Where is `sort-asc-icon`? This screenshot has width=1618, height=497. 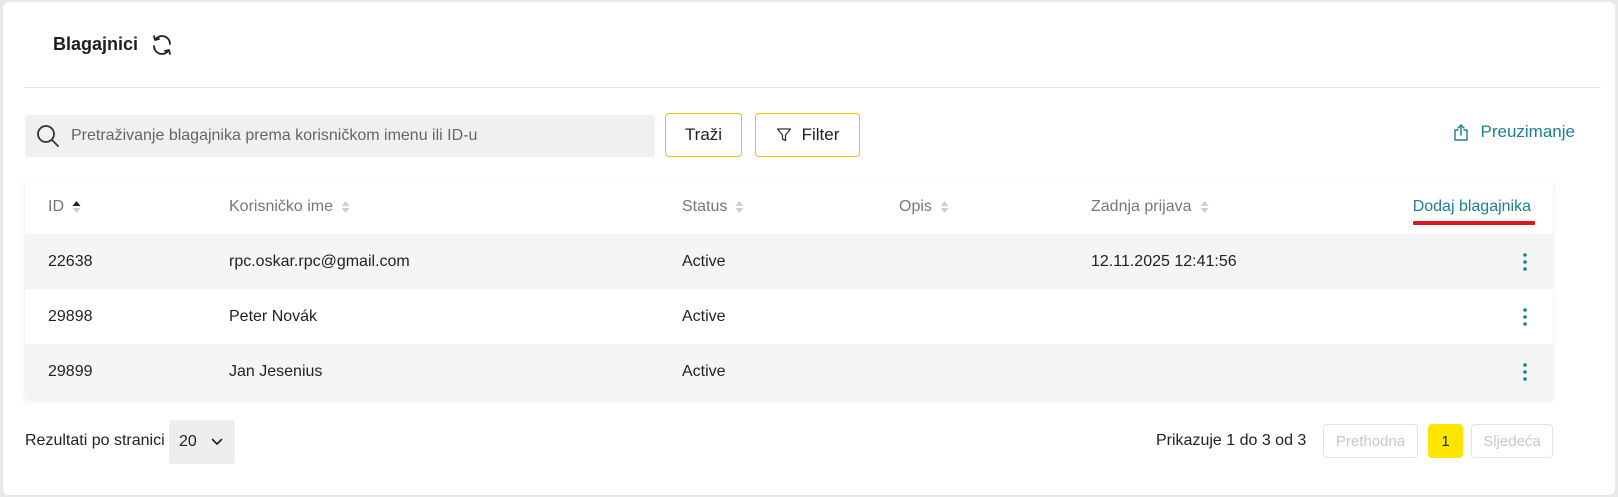
sort-asc-icon is located at coordinates (76, 207).